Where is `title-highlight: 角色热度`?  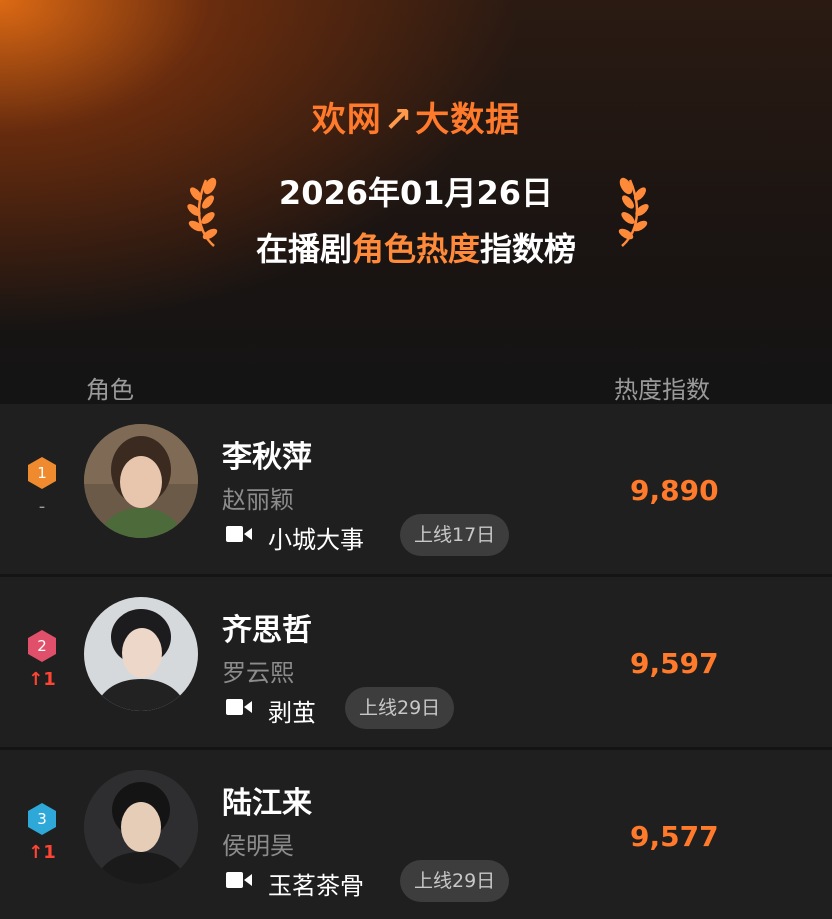
title-highlight: 角色热度 is located at coordinates (415, 249).